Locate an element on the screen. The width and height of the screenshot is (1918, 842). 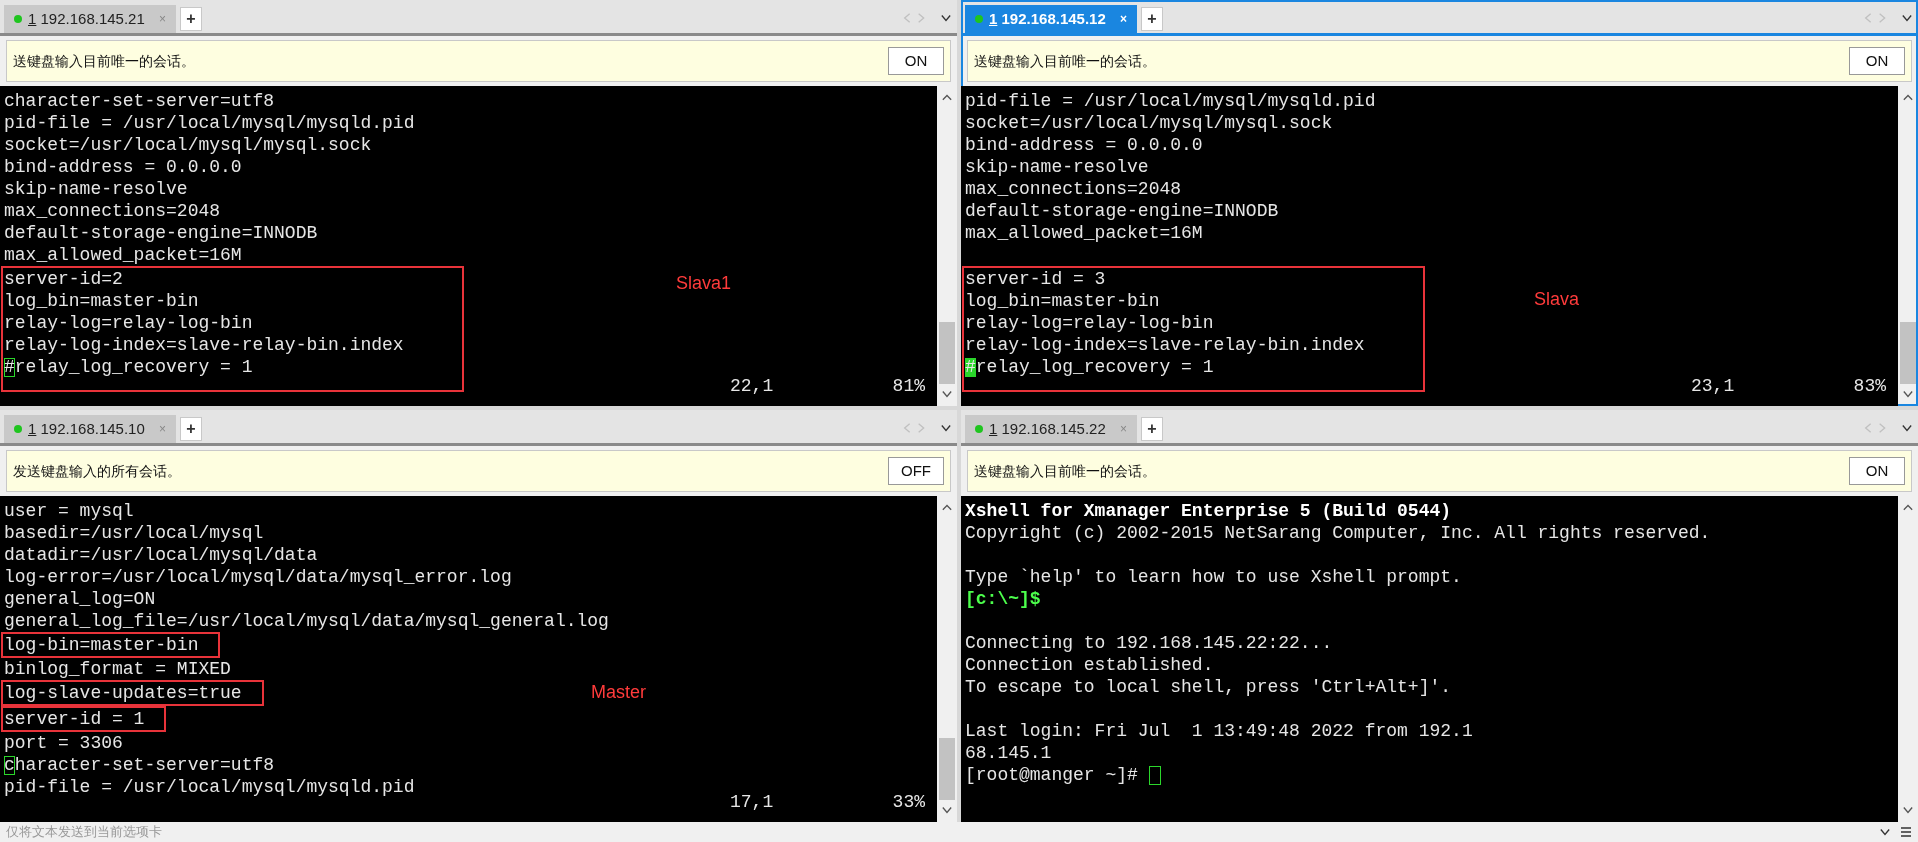
menu-icon is located at coordinates (1906, 832).